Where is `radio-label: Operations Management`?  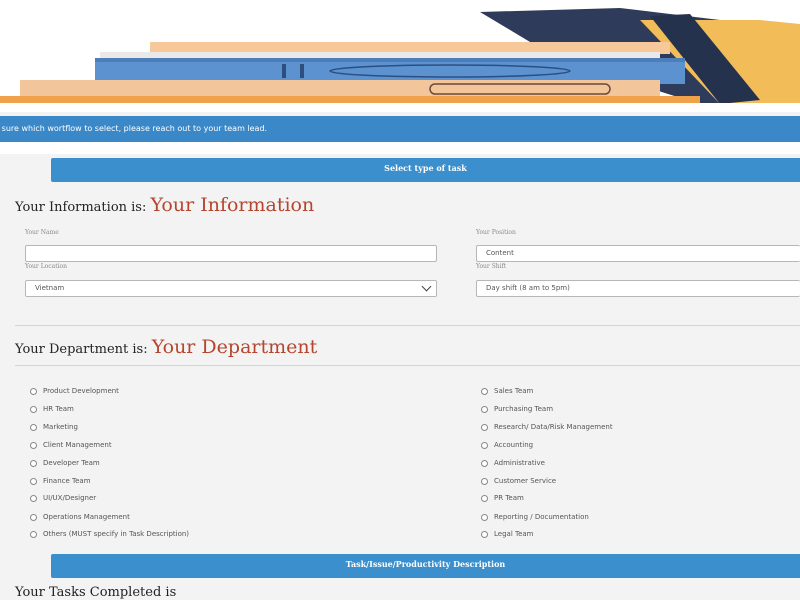 radio-label: Operations Management is located at coordinates (86, 517).